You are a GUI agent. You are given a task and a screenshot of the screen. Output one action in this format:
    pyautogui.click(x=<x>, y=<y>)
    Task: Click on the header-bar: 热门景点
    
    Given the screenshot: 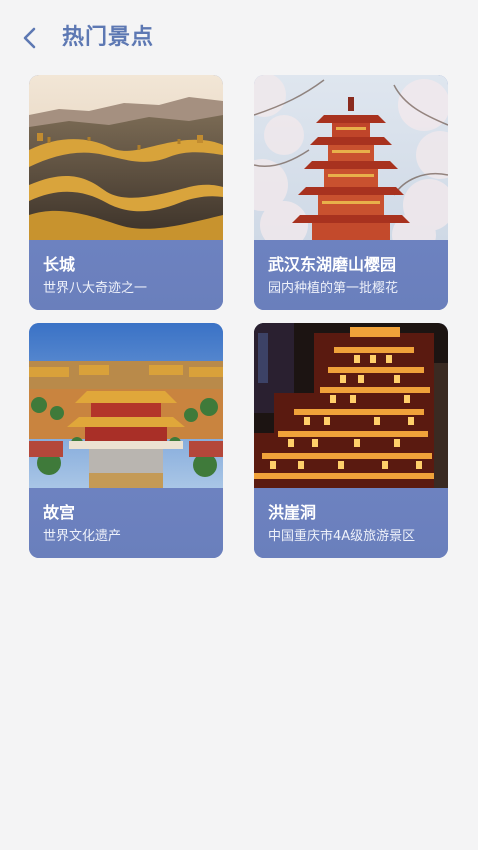 What is the action you would take?
    pyautogui.click(x=239, y=38)
    